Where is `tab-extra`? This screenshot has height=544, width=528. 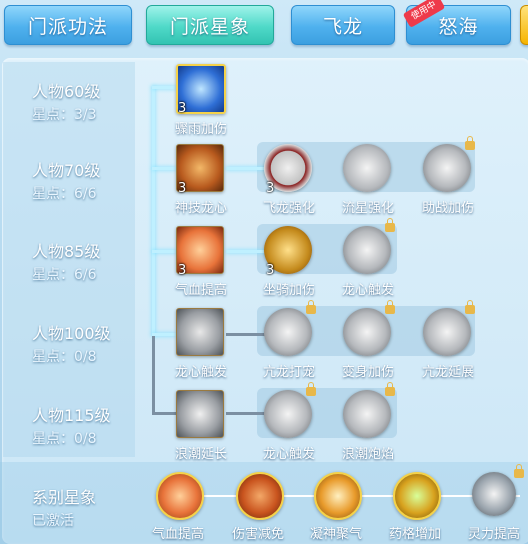
tab-extra is located at coordinates (524, 25).